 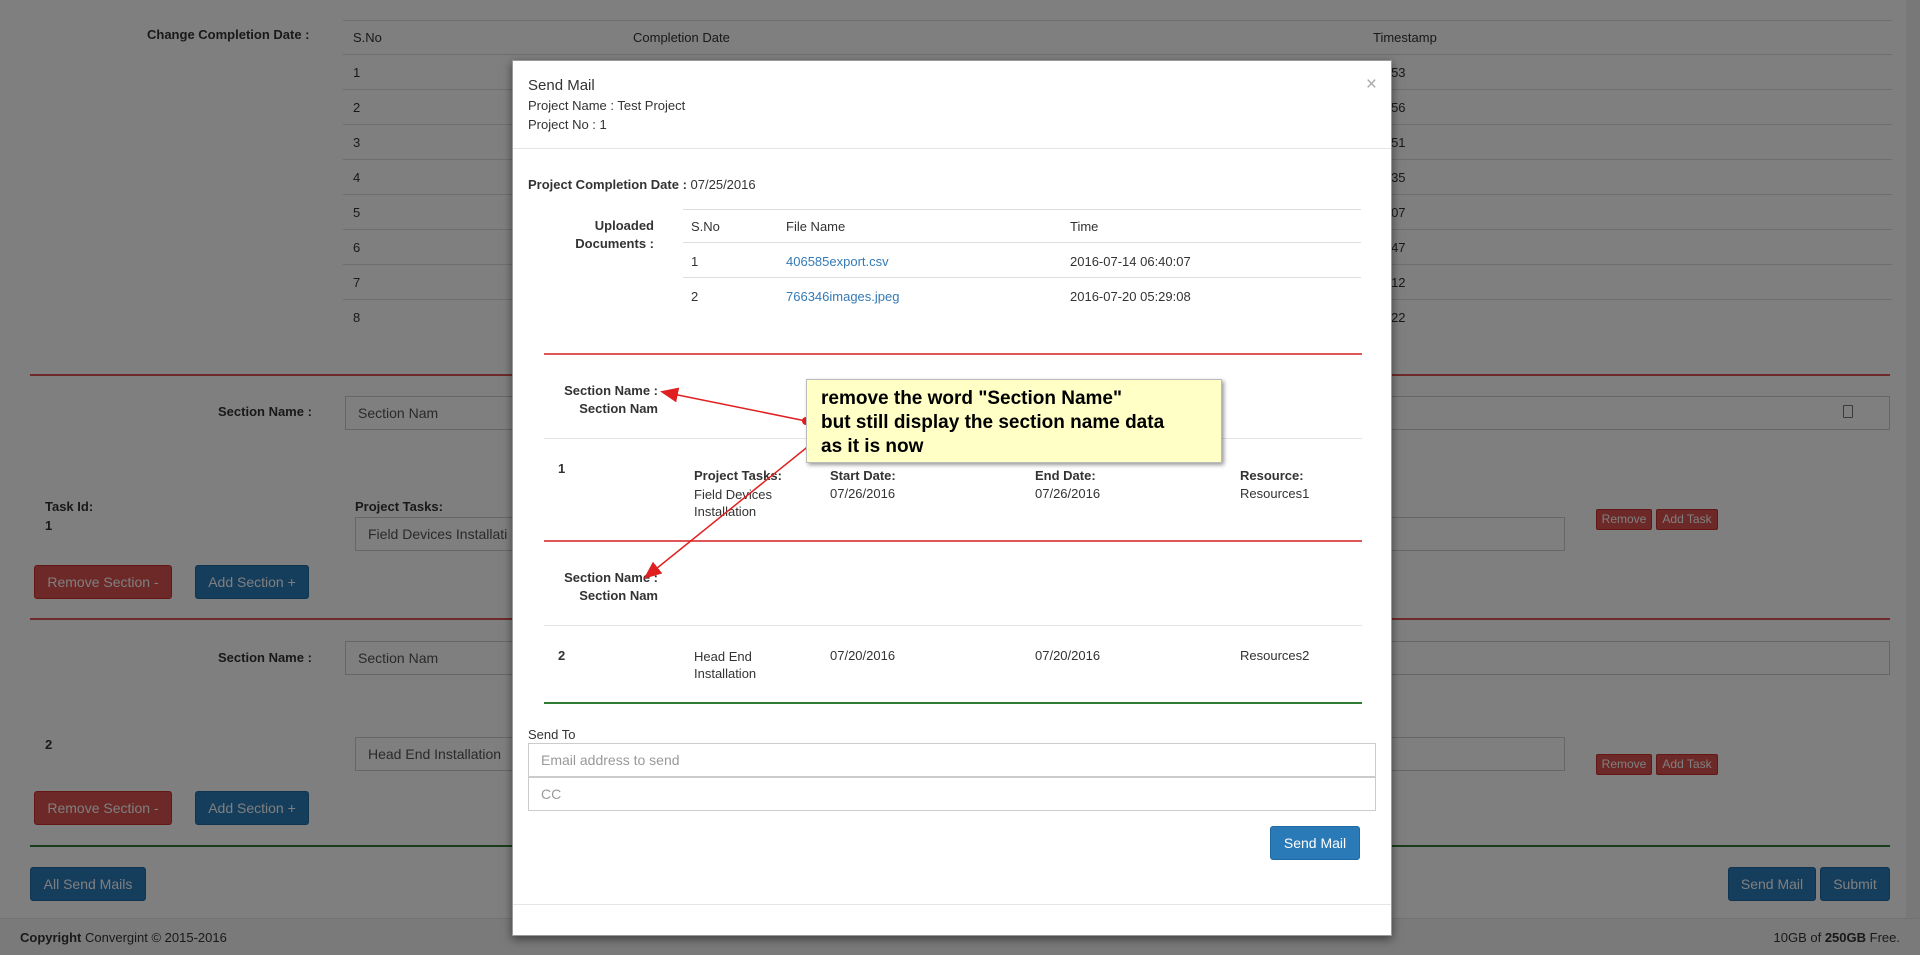 I want to click on annotation-arrows, so click(x=736, y=483).